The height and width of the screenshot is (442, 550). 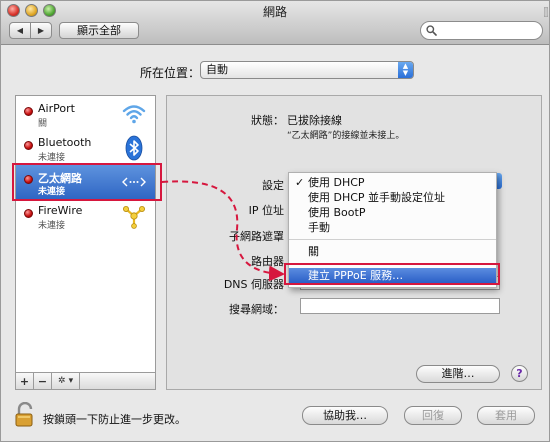 What do you see at coordinates (431, 30) in the screenshot?
I see `search-icon` at bounding box center [431, 30].